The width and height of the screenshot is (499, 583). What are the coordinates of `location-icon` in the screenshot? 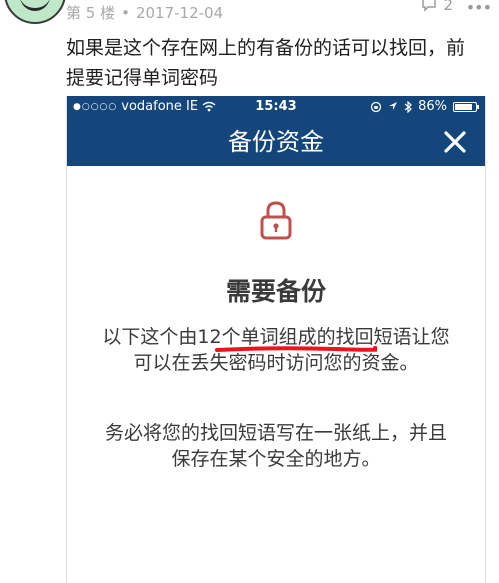 It's located at (393, 106).